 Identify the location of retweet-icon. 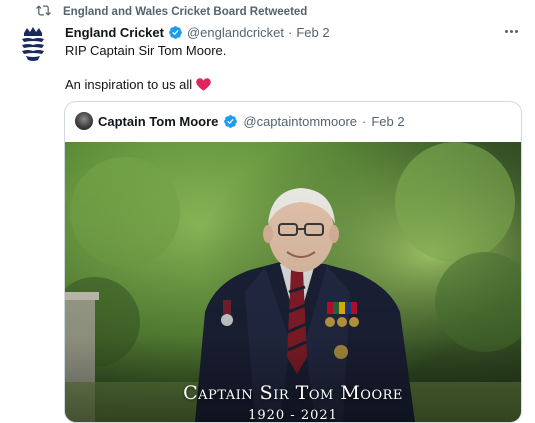
(43, 12).